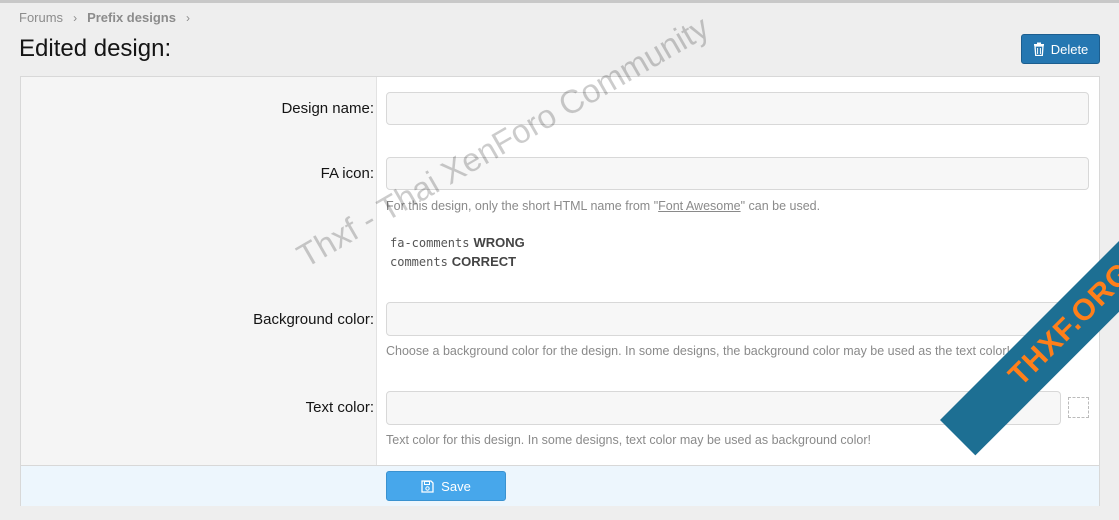 This screenshot has width=1119, height=520. I want to click on breadcrumb-forums: Forums, so click(41, 17).